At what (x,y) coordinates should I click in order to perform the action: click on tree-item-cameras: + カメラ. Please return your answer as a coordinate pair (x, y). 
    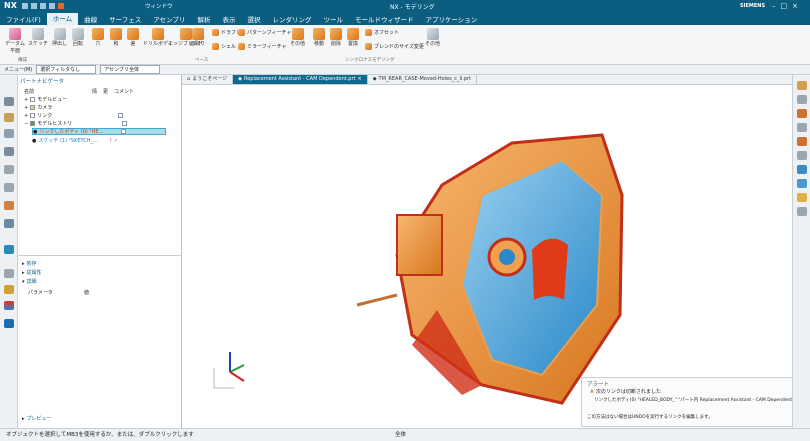
    Looking at the image, I should click on (38, 108).